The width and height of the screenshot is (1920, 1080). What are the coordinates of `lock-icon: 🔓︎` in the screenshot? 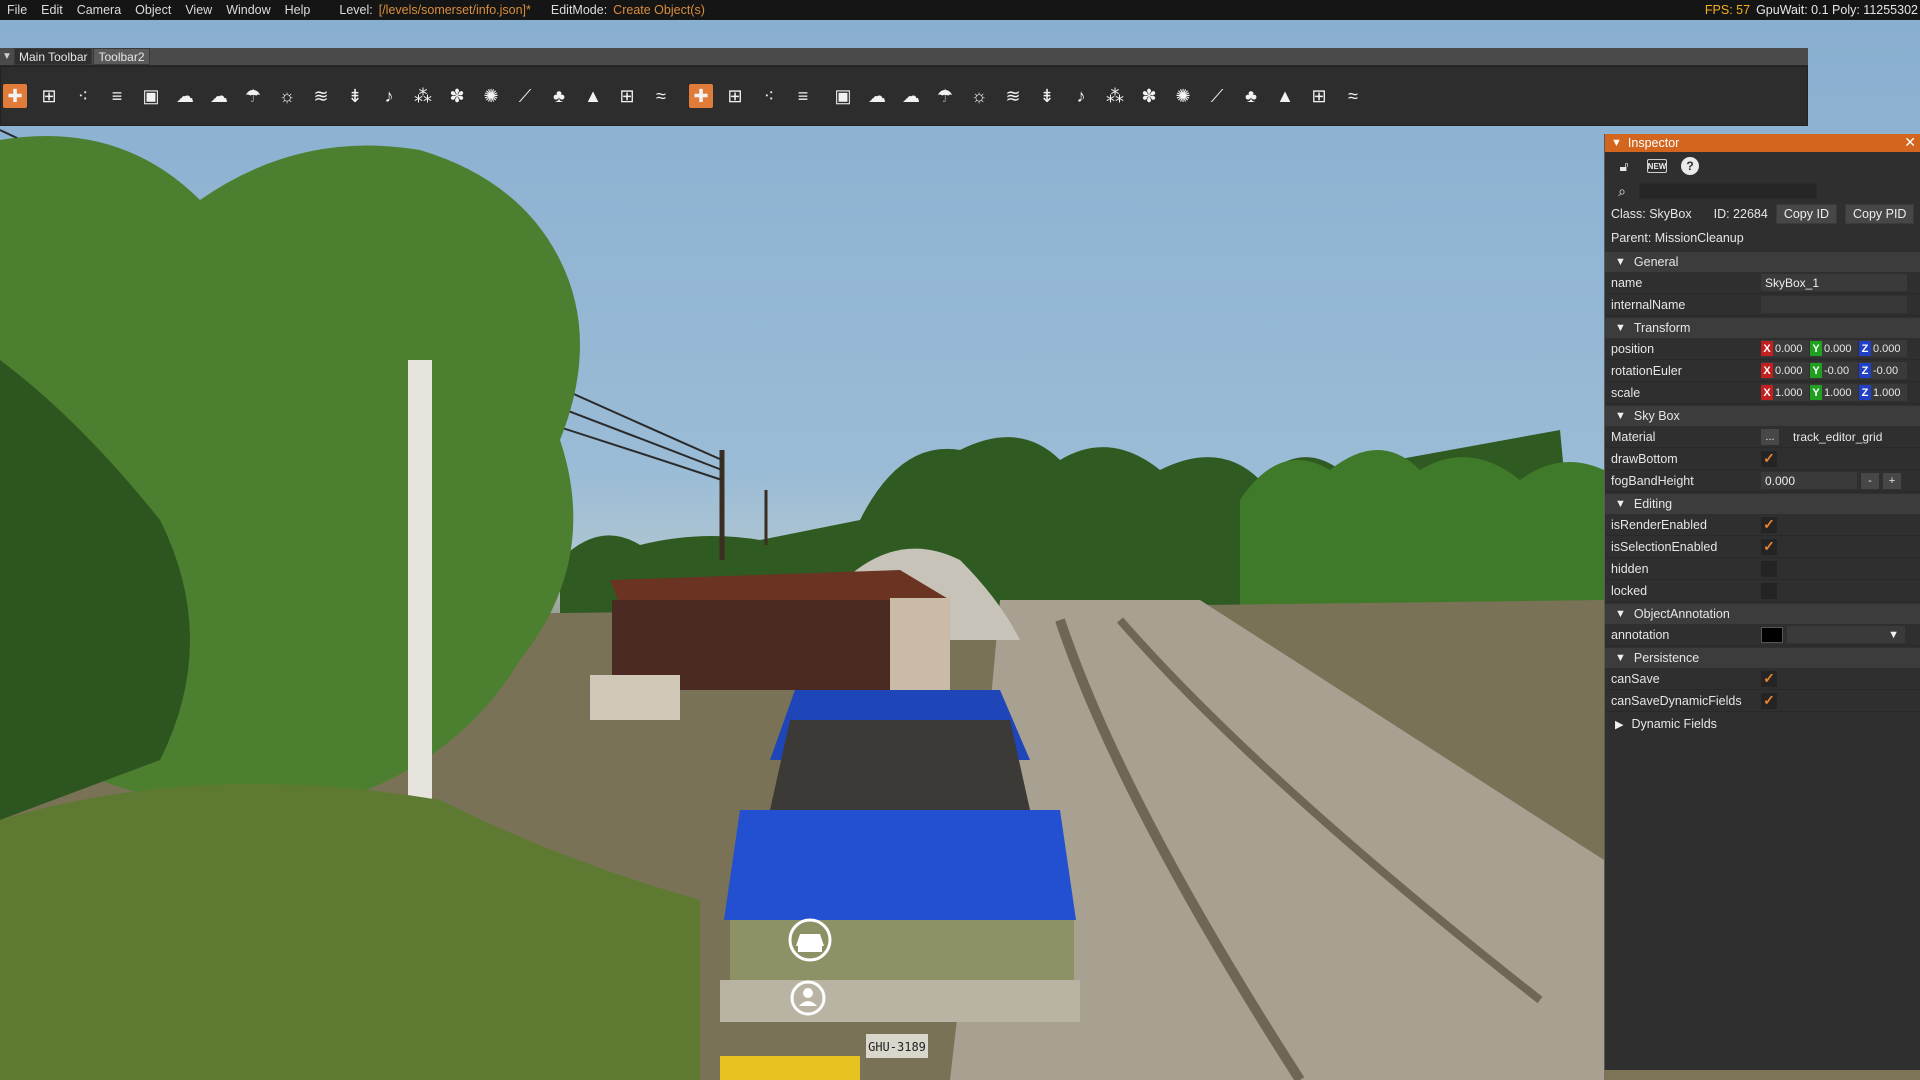 It's located at (1624, 166).